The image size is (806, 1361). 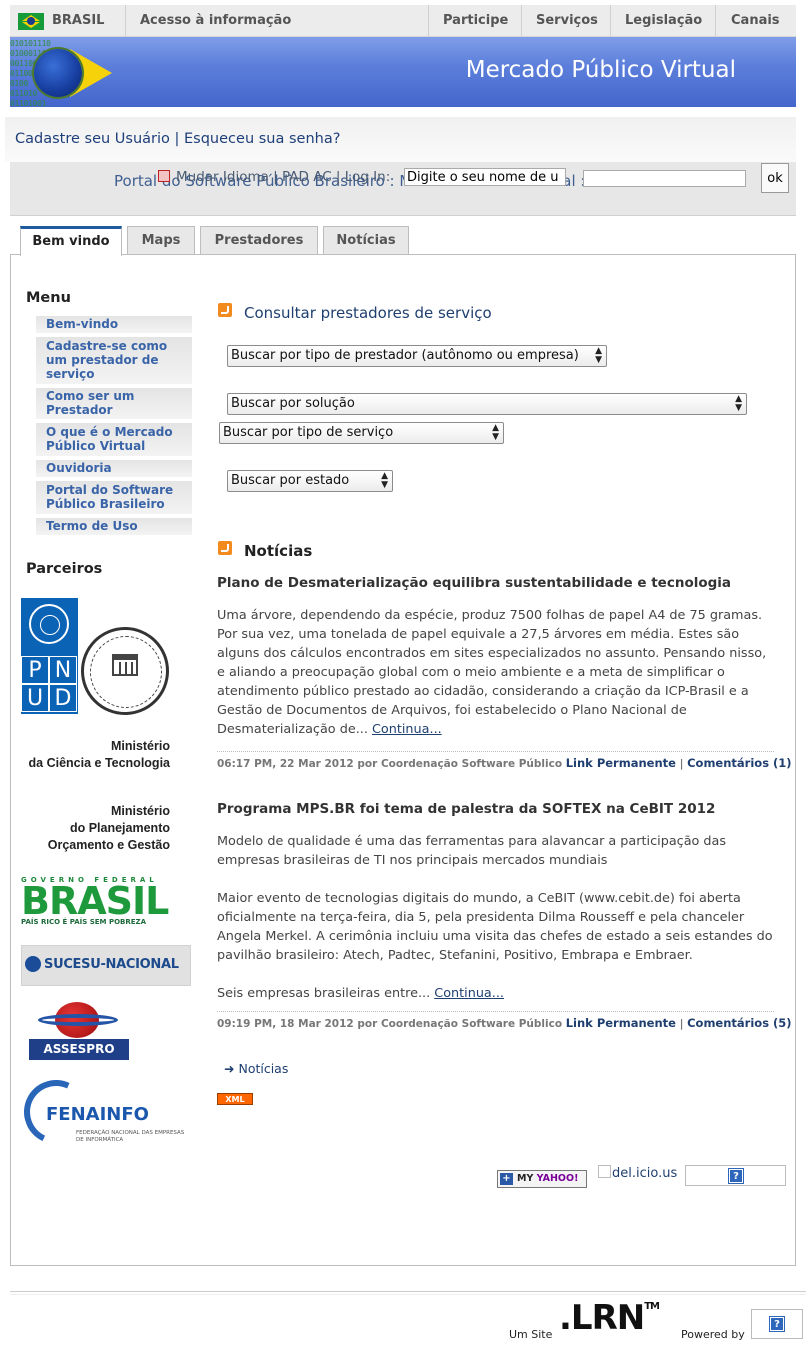 I want to click on language-icon, so click(x=164, y=176).